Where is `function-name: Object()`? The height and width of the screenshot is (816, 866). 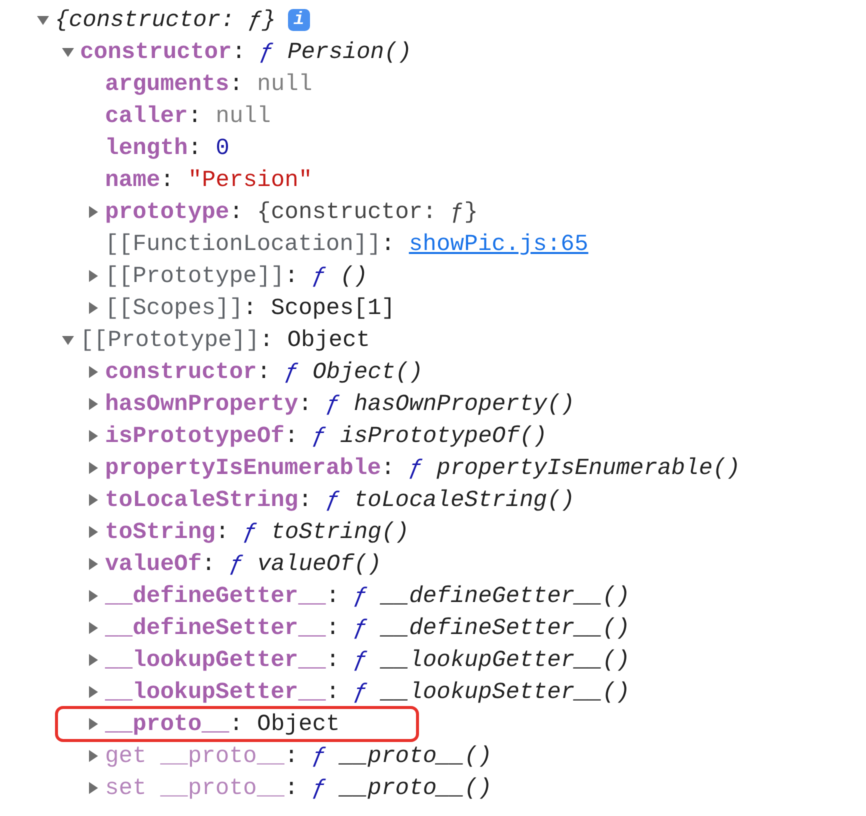 function-name: Object() is located at coordinates (367, 372).